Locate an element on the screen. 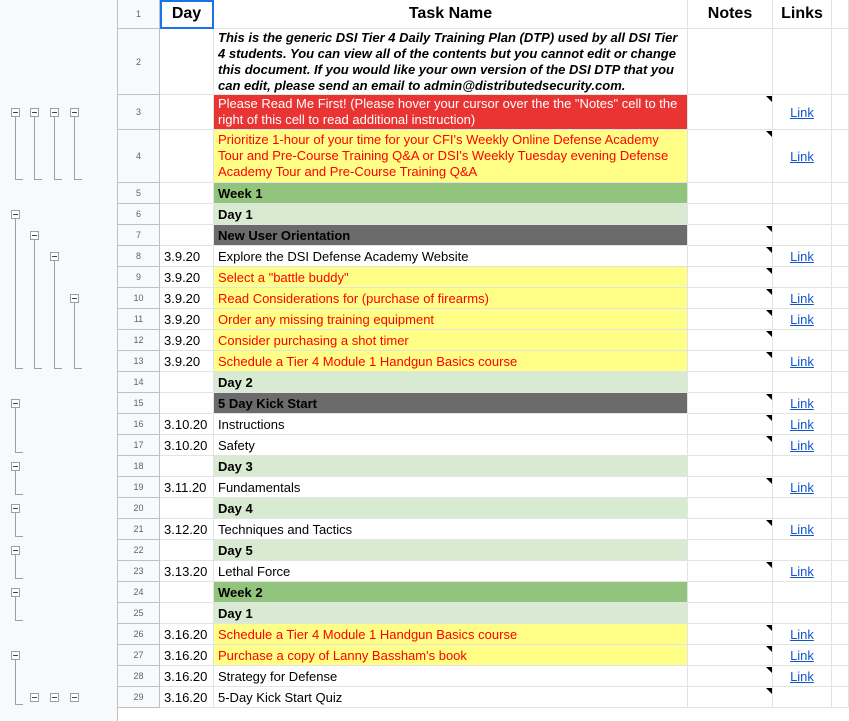 The height and width of the screenshot is (721, 849). task-name-cell: Lethal Force is located at coordinates (451, 571).